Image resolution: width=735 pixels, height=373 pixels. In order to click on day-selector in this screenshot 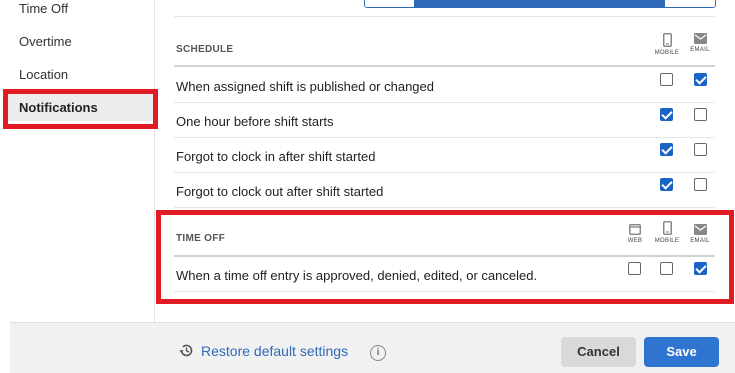, I will do `click(540, 4)`.